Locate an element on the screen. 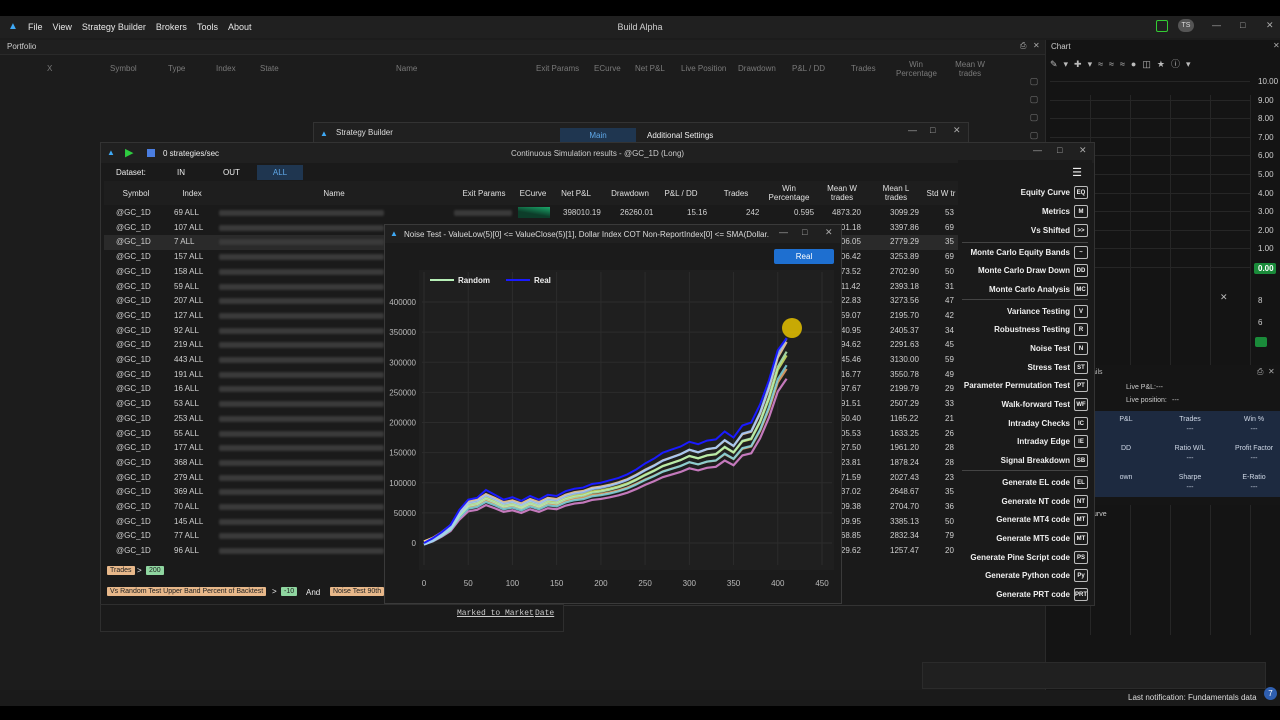 Image resolution: width=1280 pixels, height=720 pixels. side-menu-item: Walk-forward Test WF is located at coordinates (1045, 404).